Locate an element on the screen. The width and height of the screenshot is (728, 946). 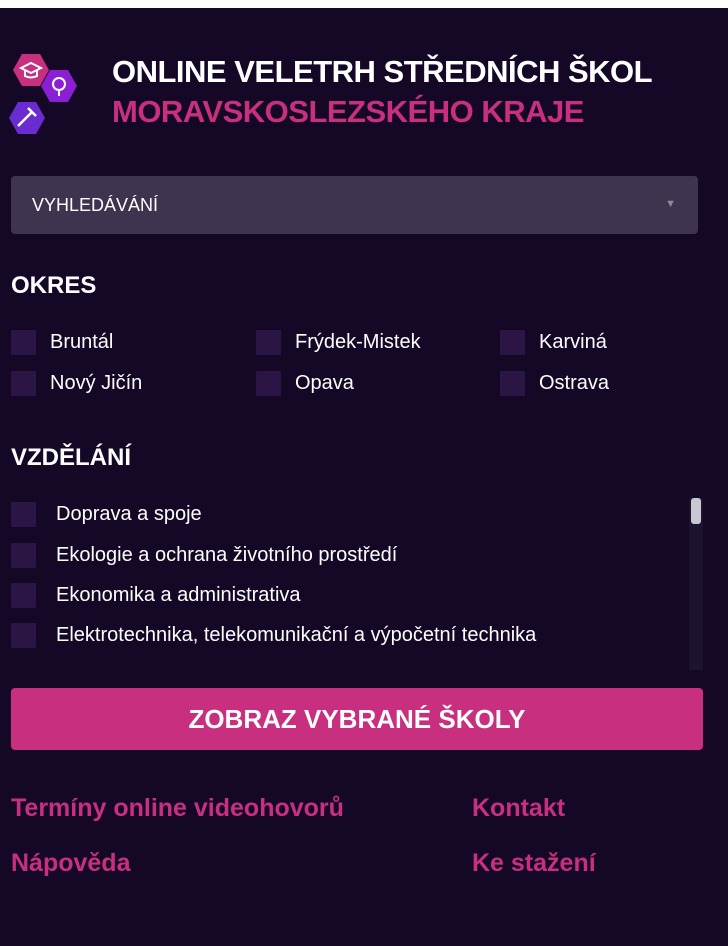
page-title: ONLINE VELETRH STŘEDNÍCH ŠKOL is located at coordinates (382, 71).